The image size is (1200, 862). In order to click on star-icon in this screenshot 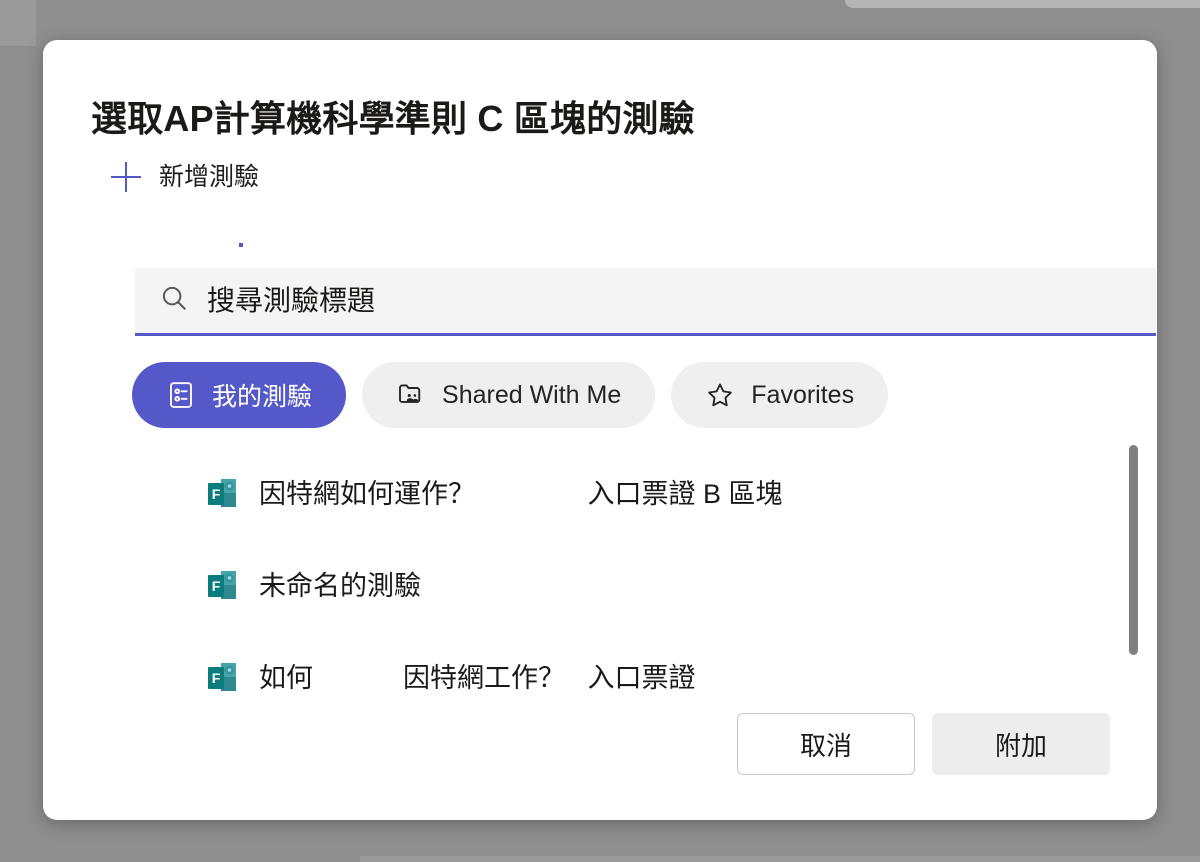, I will do `click(720, 395)`.